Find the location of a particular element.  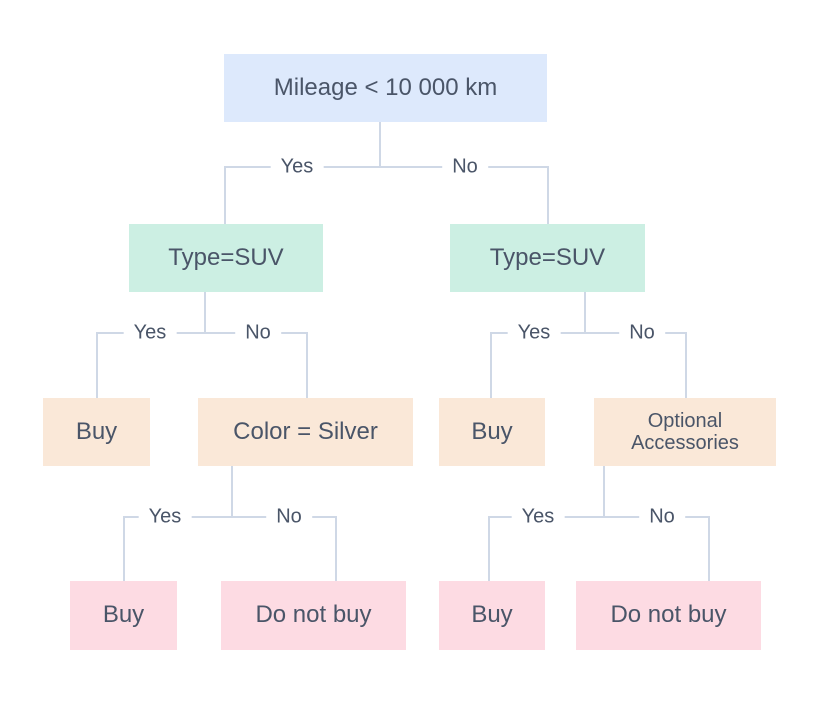

edge-label-root-no: No is located at coordinates (465, 167).